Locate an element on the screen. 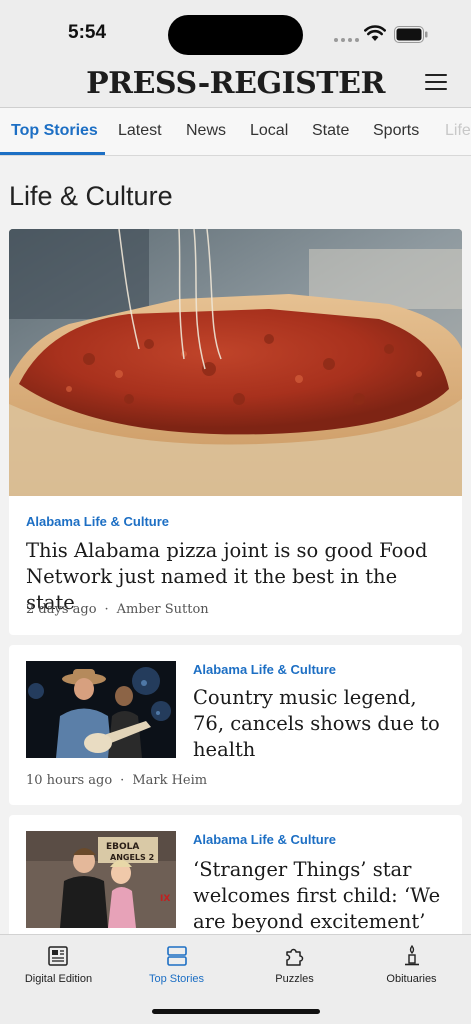 This screenshot has height=1024, width=471. nav-label: Top Stories is located at coordinates (176, 979).